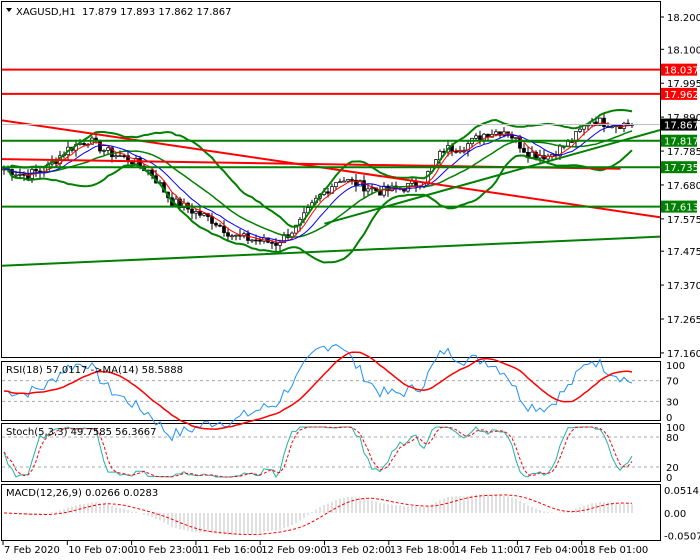  I want to click on price-tick-label: 18.100, so click(683, 50).